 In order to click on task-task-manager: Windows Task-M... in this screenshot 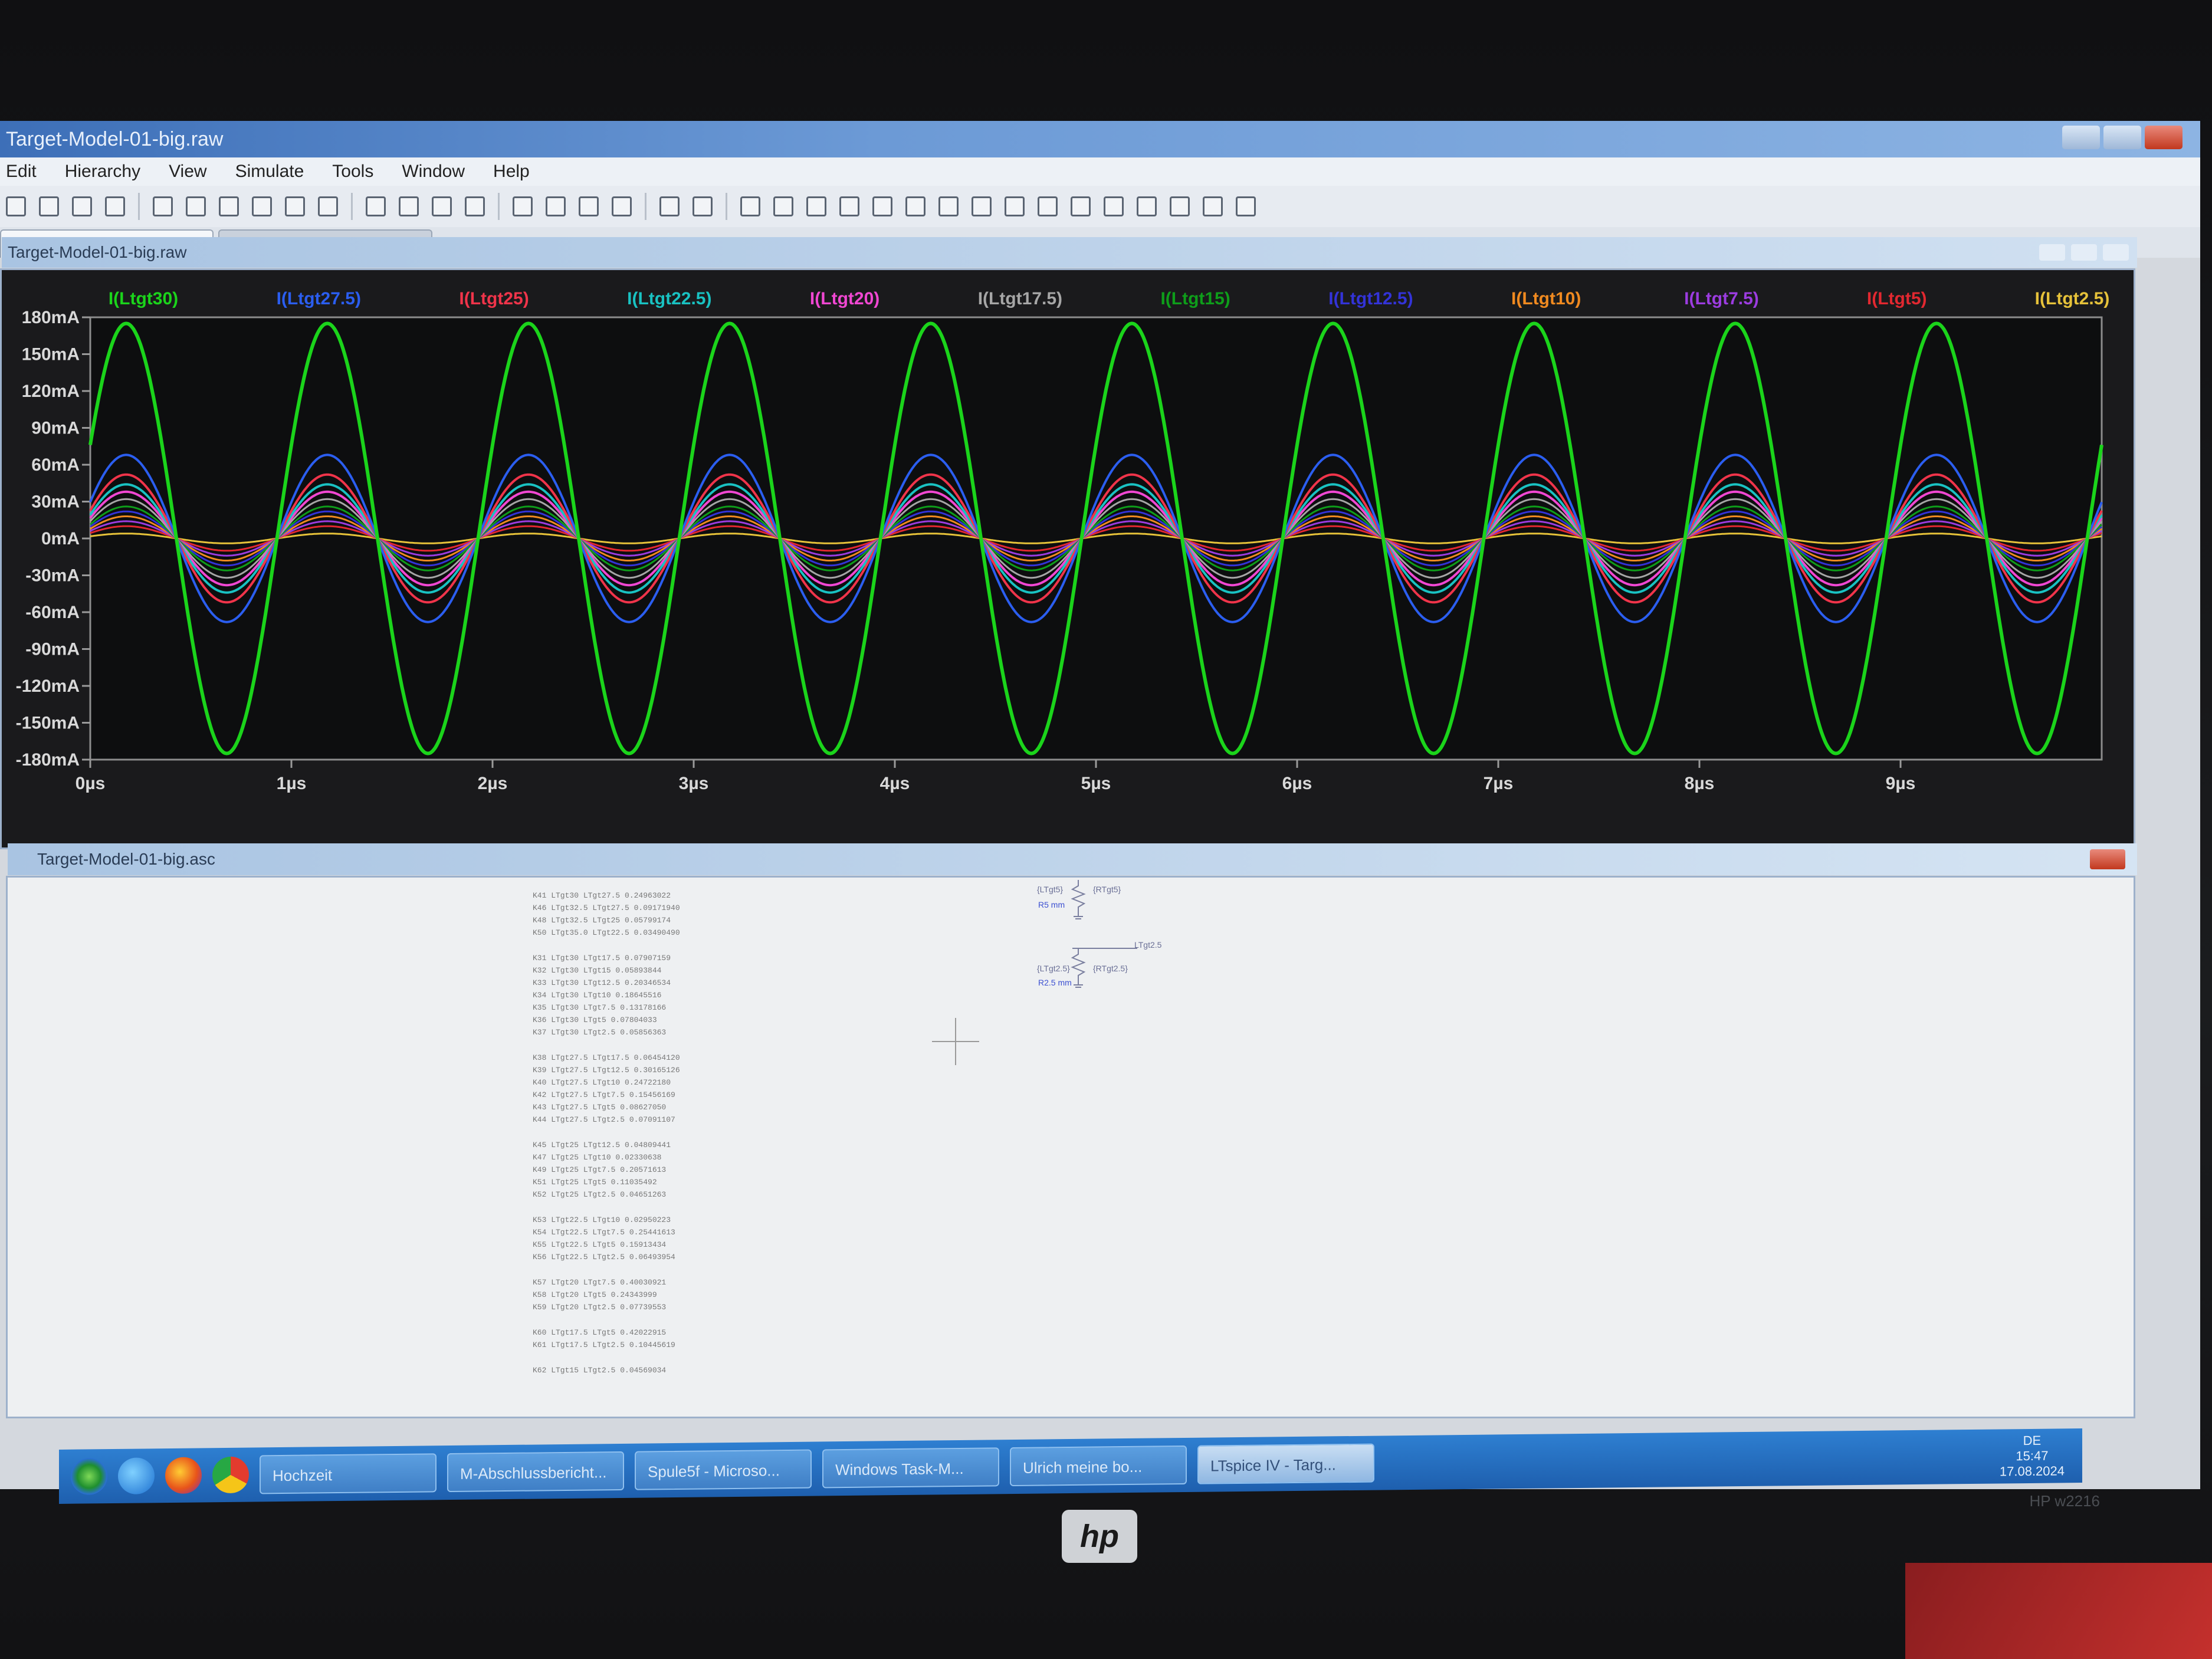, I will do `click(910, 1468)`.